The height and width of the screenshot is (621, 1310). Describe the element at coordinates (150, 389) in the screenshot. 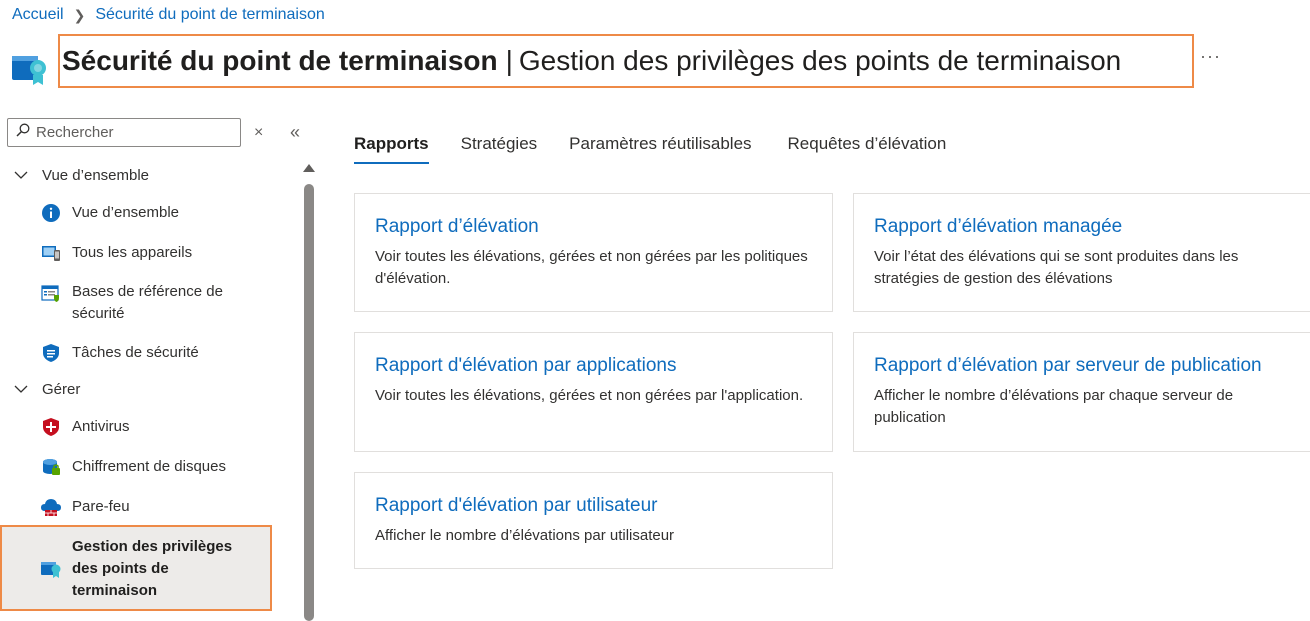

I see `nav-group-manage: Gérer` at that location.